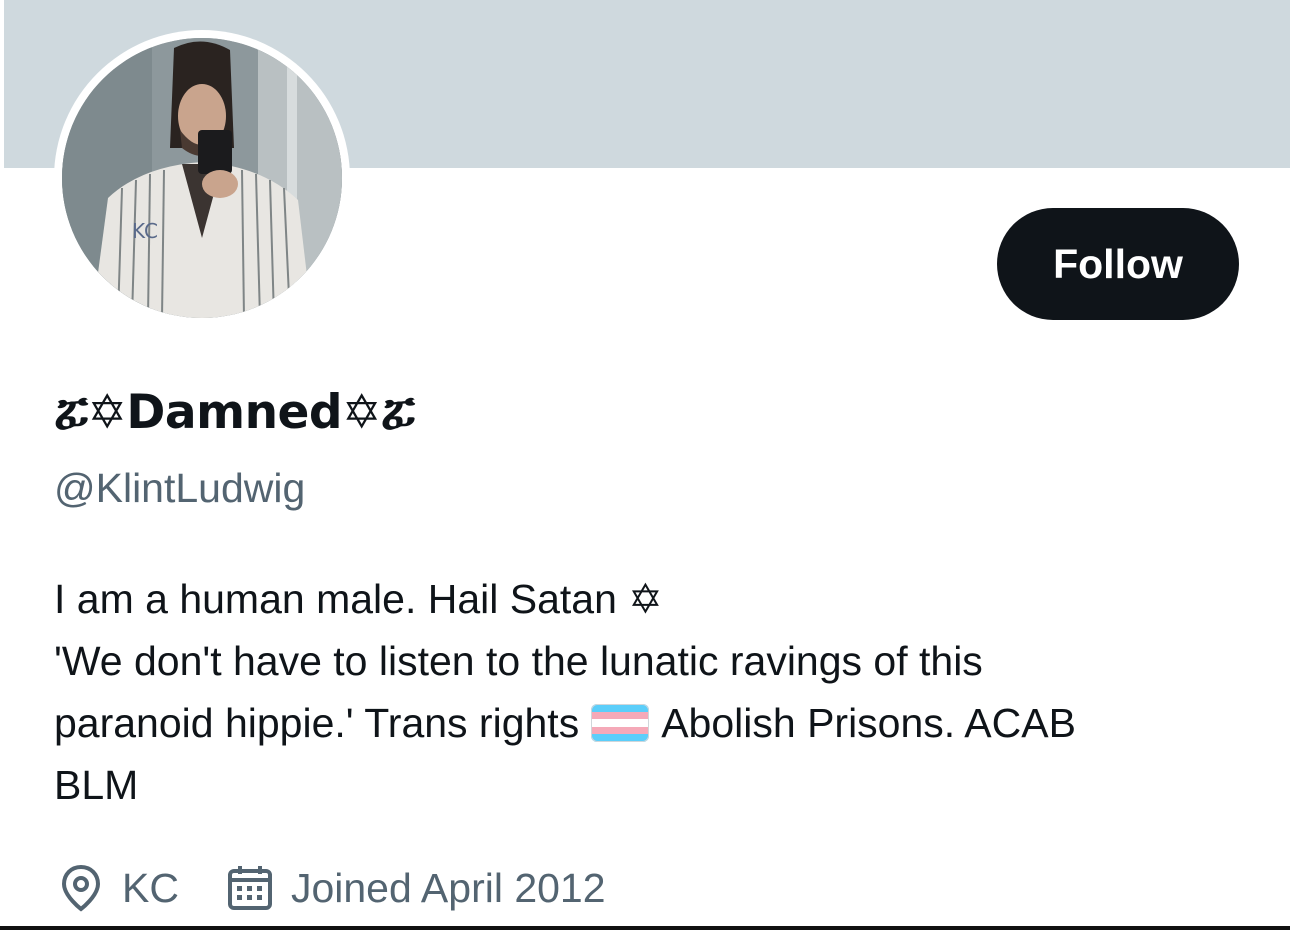  What do you see at coordinates (358, 599) in the screenshot?
I see `bio-line: I am a human male. Hail Satan ✡` at bounding box center [358, 599].